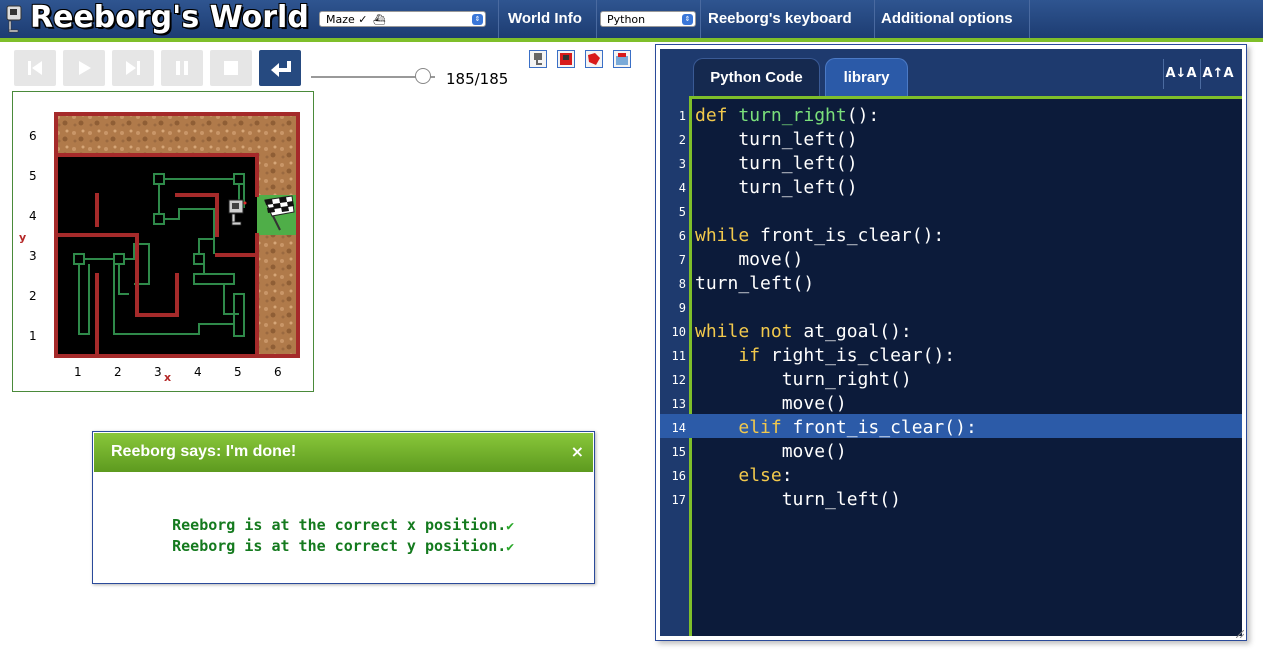 The width and height of the screenshot is (1263, 659). I want to click on code-token: else, so click(760, 475).